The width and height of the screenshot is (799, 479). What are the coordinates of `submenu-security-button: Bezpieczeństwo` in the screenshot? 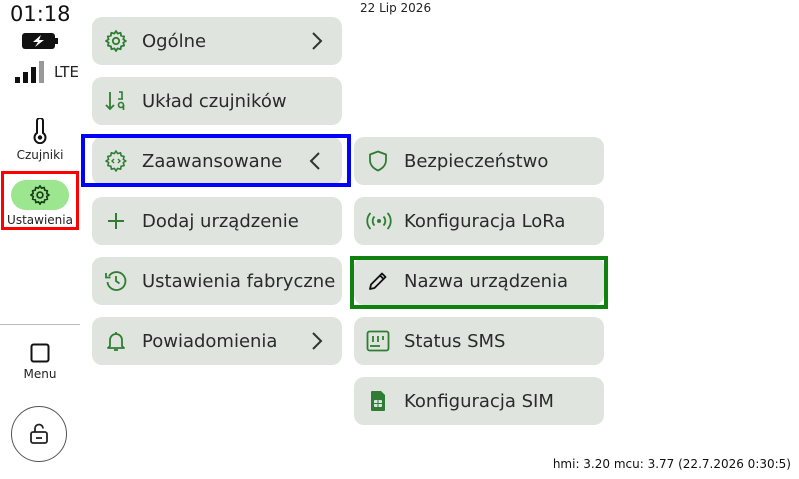 It's located at (479, 161).